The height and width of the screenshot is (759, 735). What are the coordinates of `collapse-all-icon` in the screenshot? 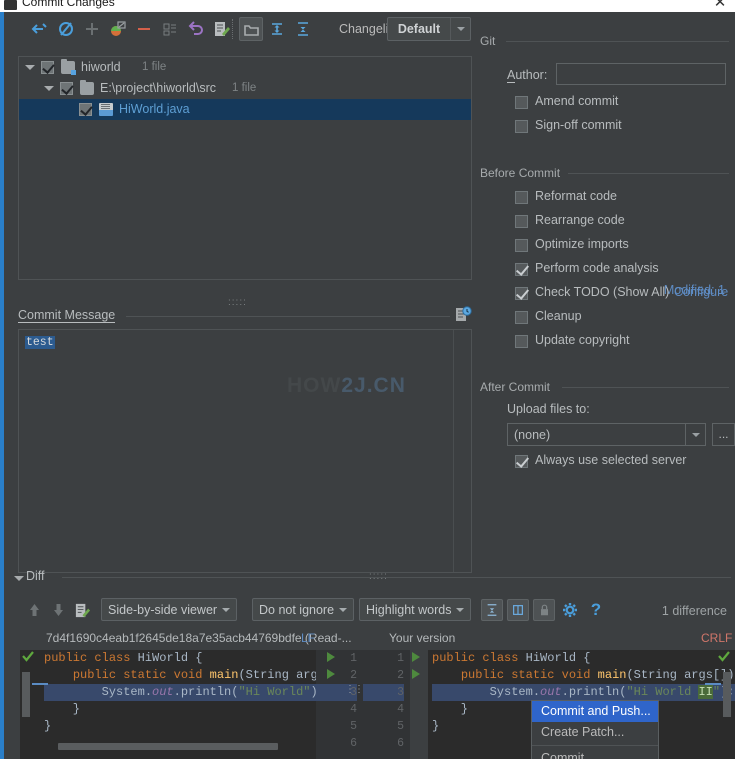 It's located at (303, 29).